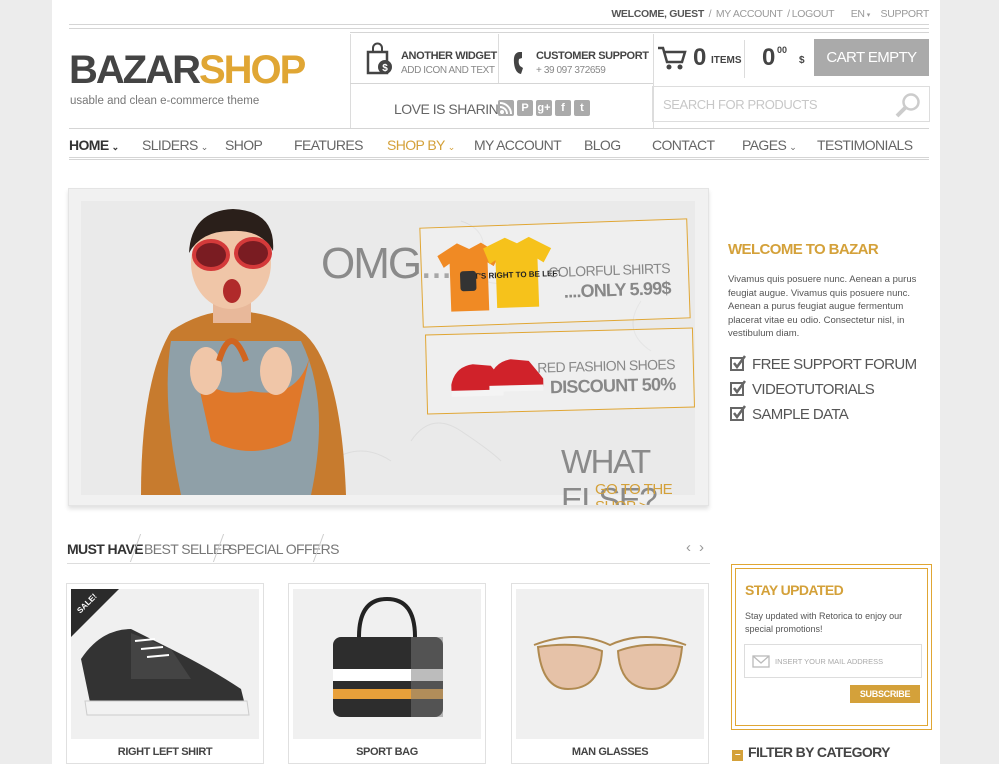 This screenshot has width=999, height=764. I want to click on minus-icon: –, so click(737, 755).